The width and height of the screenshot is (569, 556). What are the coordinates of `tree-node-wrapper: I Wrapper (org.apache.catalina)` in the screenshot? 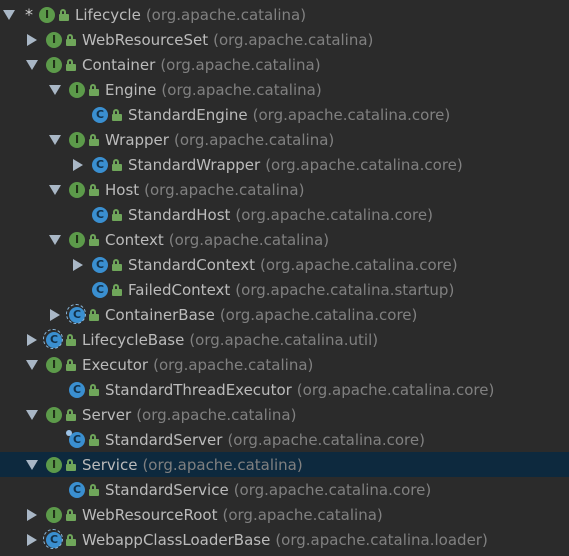 It's located at (284, 139).